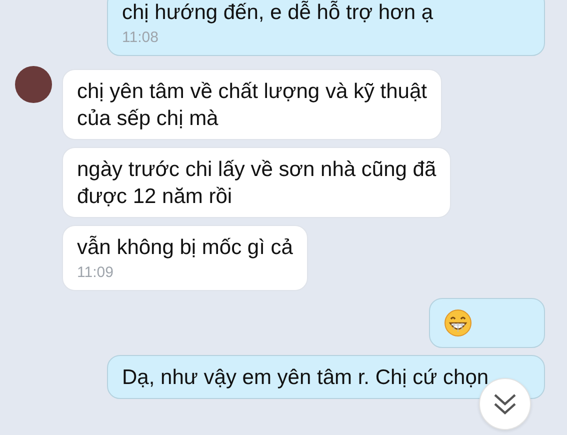 This screenshot has height=435, width=567. What do you see at coordinates (505, 404) in the screenshot?
I see `double-chevron-down-icon` at bounding box center [505, 404].